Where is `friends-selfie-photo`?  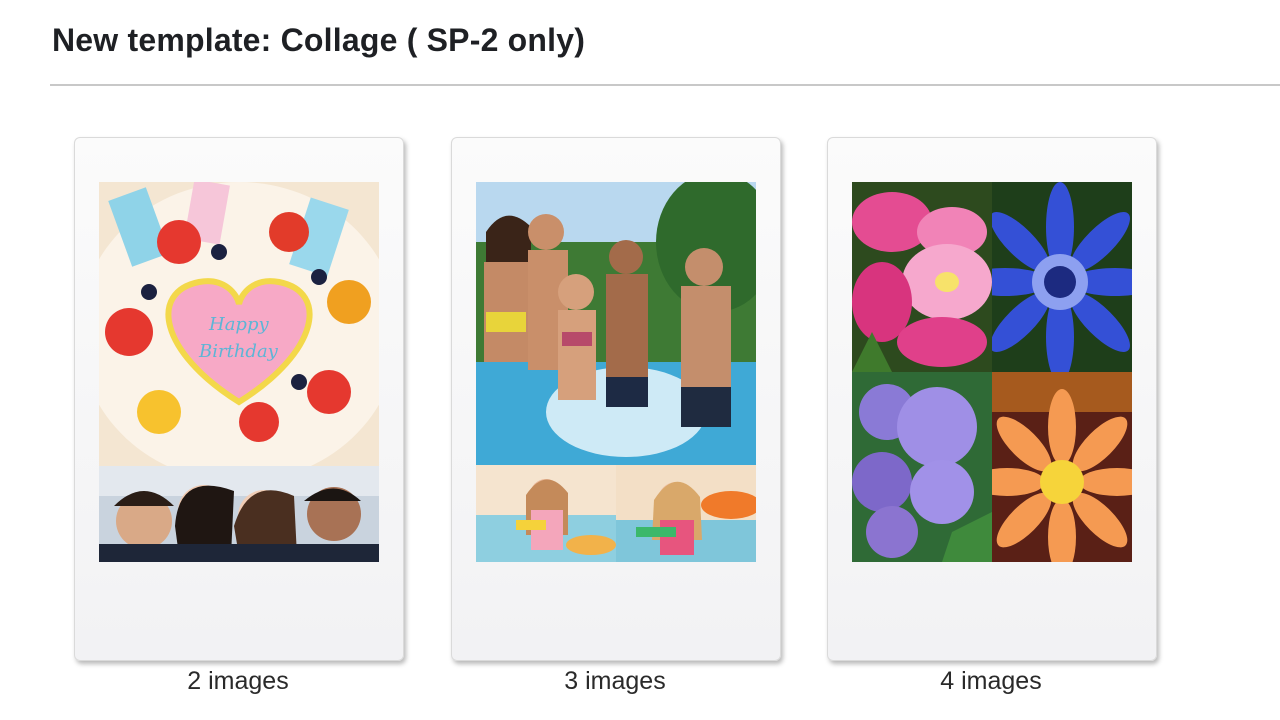 friends-selfie-photo is located at coordinates (239, 514).